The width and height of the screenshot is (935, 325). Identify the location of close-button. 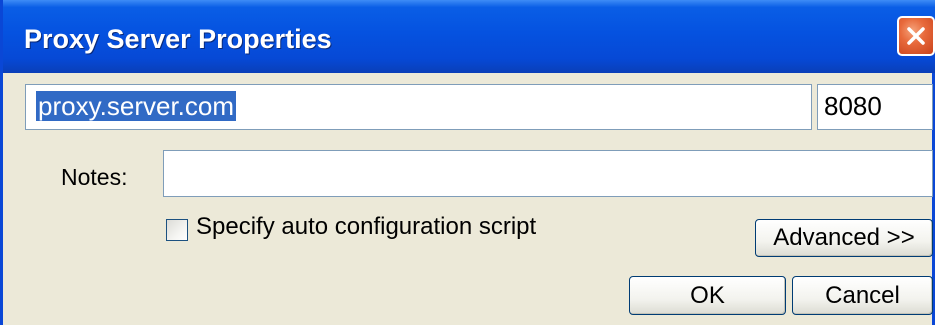
(916, 36).